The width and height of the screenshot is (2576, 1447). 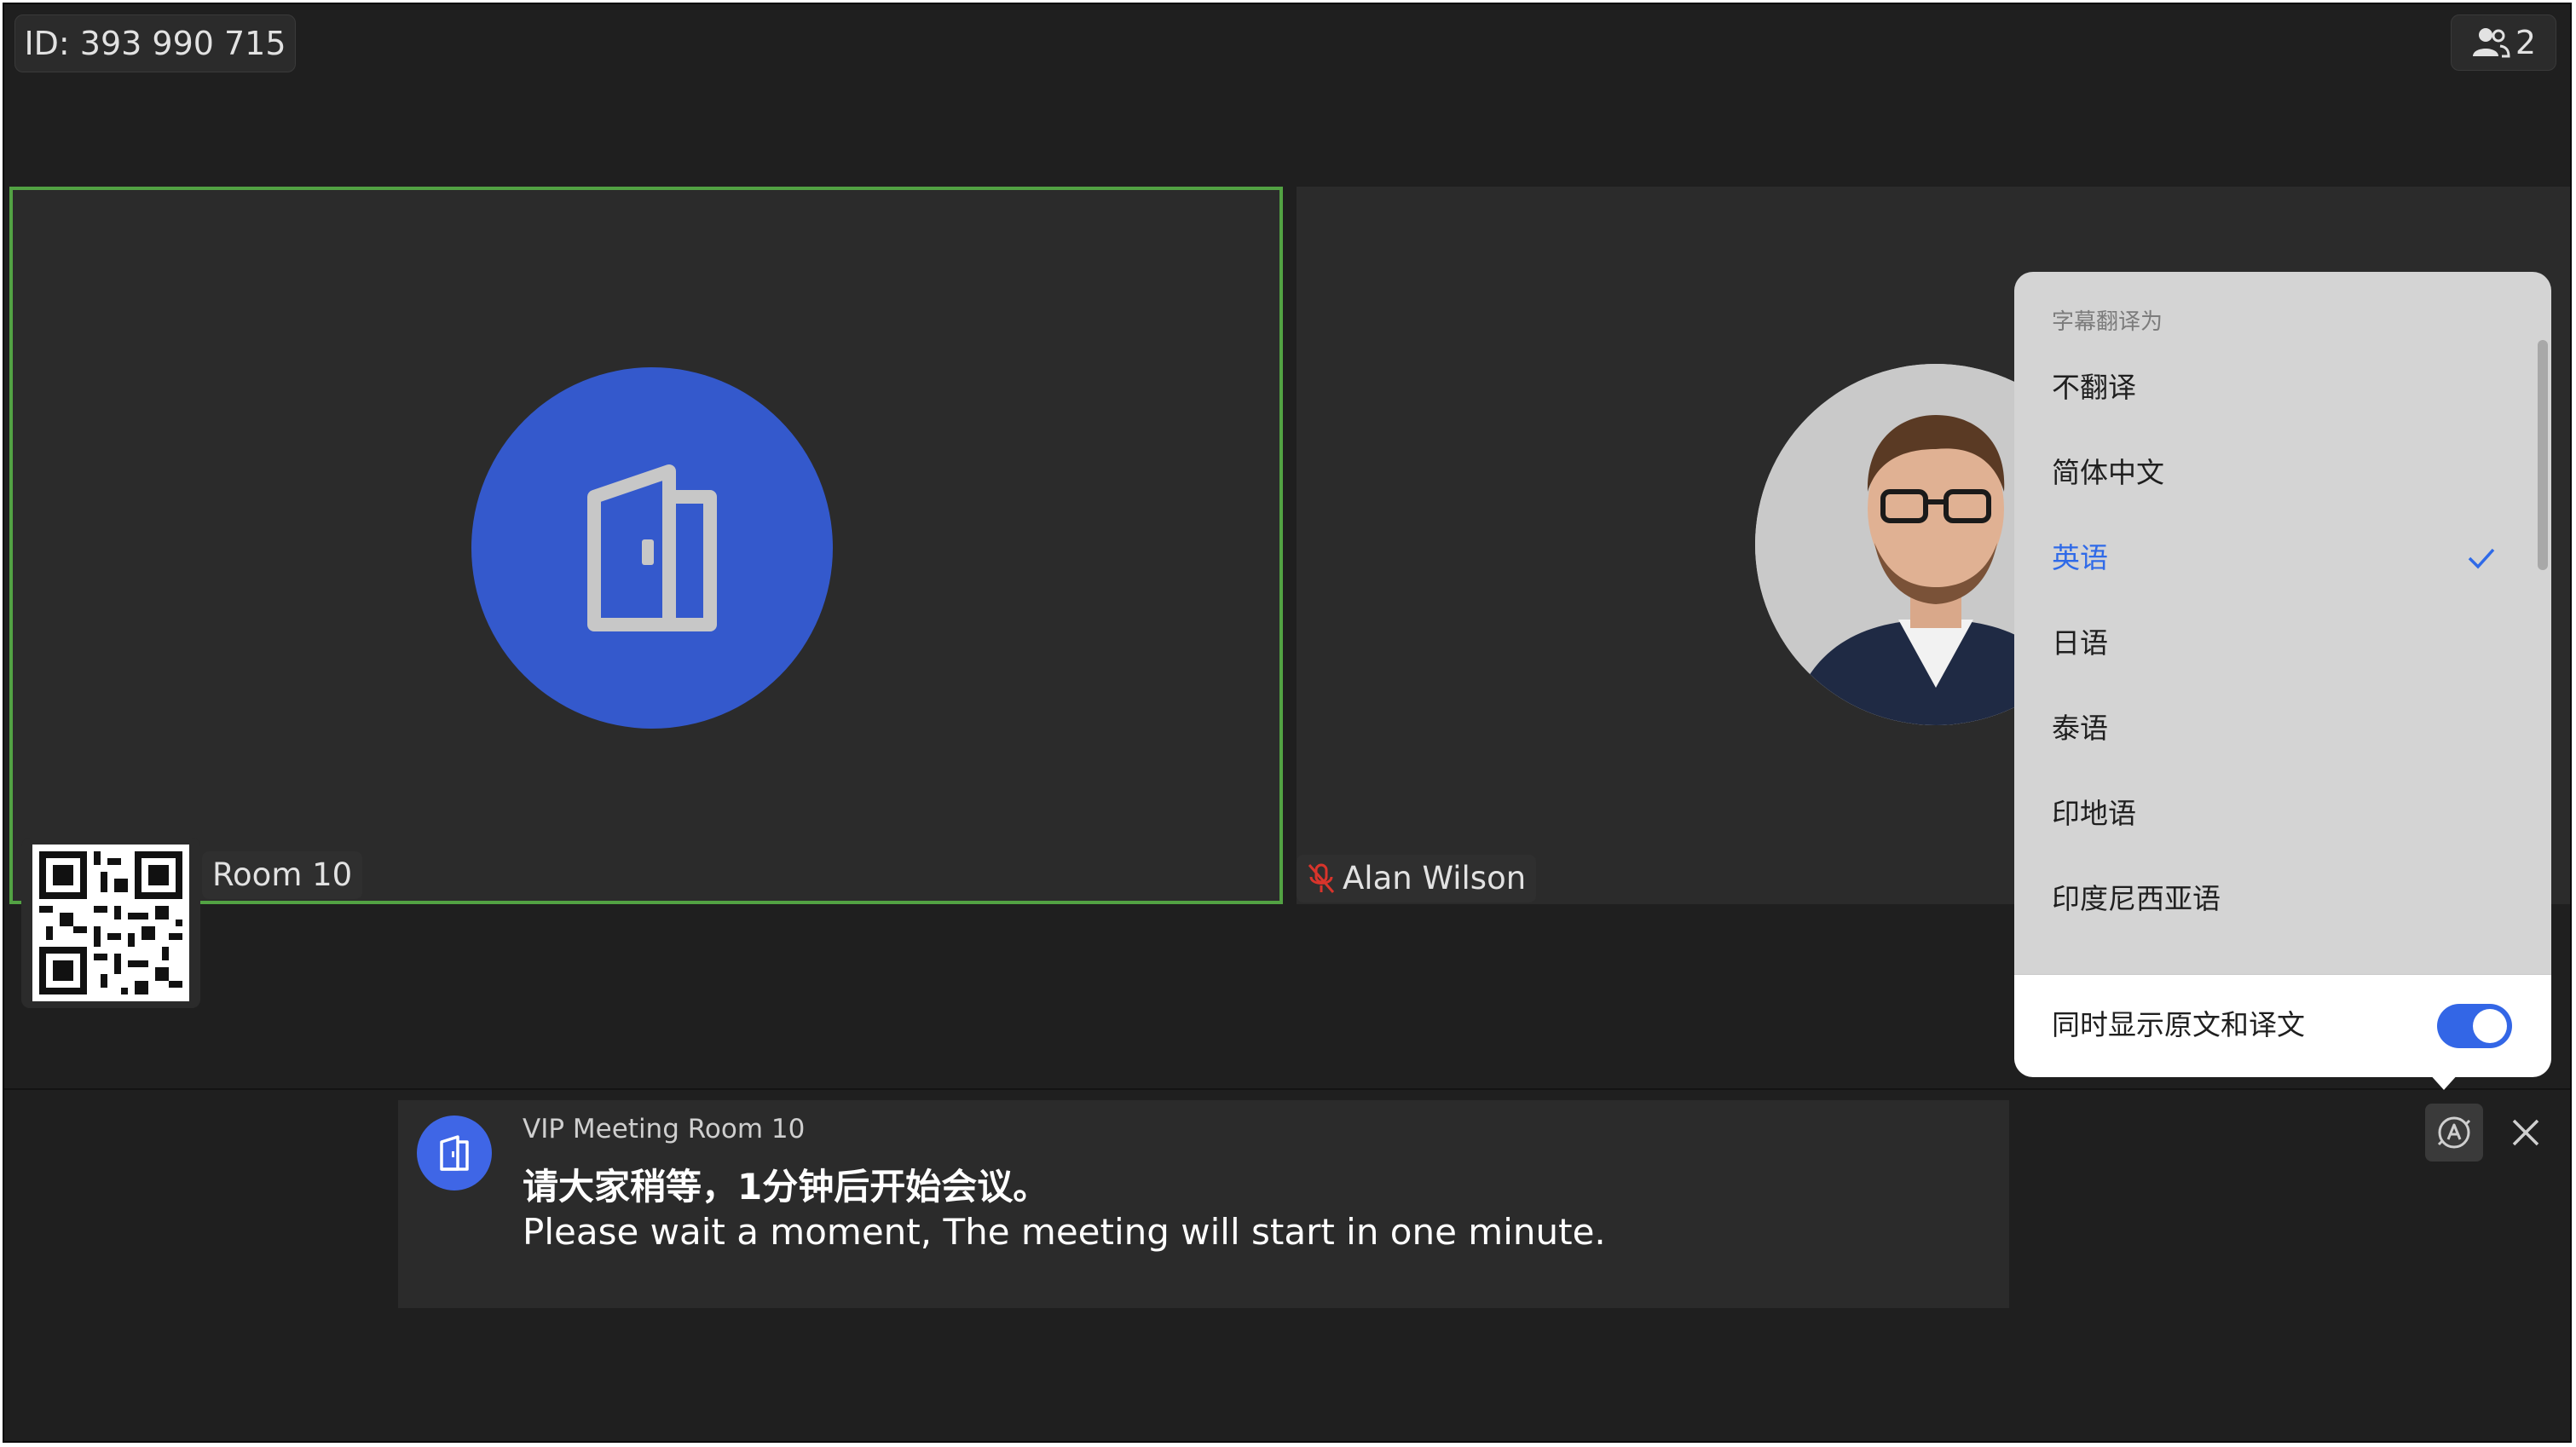 What do you see at coordinates (1321, 878) in the screenshot?
I see `mic-off-icon` at bounding box center [1321, 878].